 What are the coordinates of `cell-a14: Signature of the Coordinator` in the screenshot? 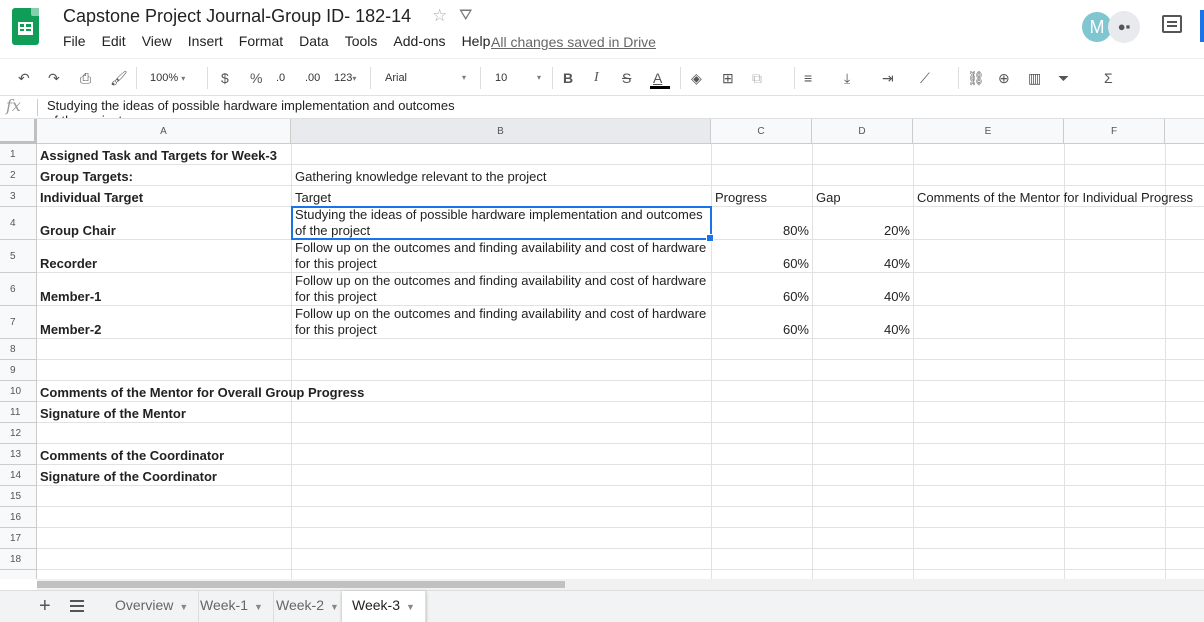 It's located at (128, 477).